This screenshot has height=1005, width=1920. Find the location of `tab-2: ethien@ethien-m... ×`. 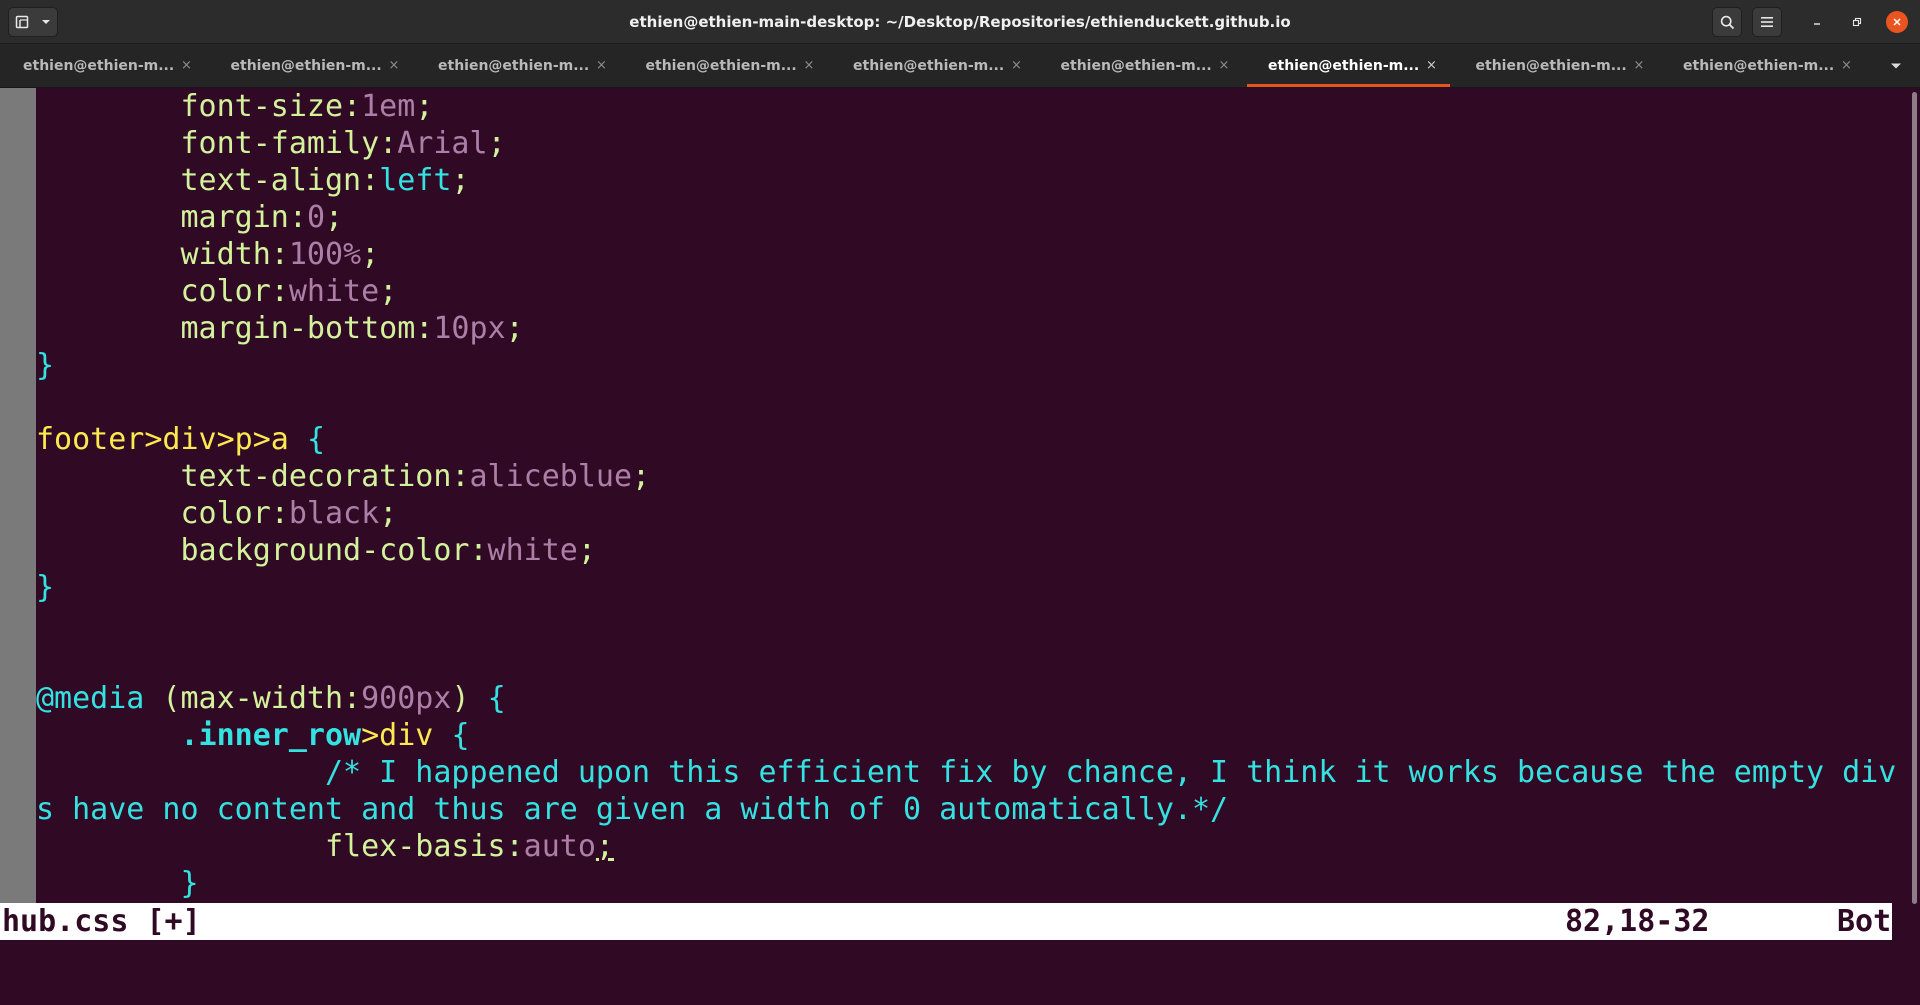

tab-2: ethien@ethien-m... × is located at coordinates (311, 65).